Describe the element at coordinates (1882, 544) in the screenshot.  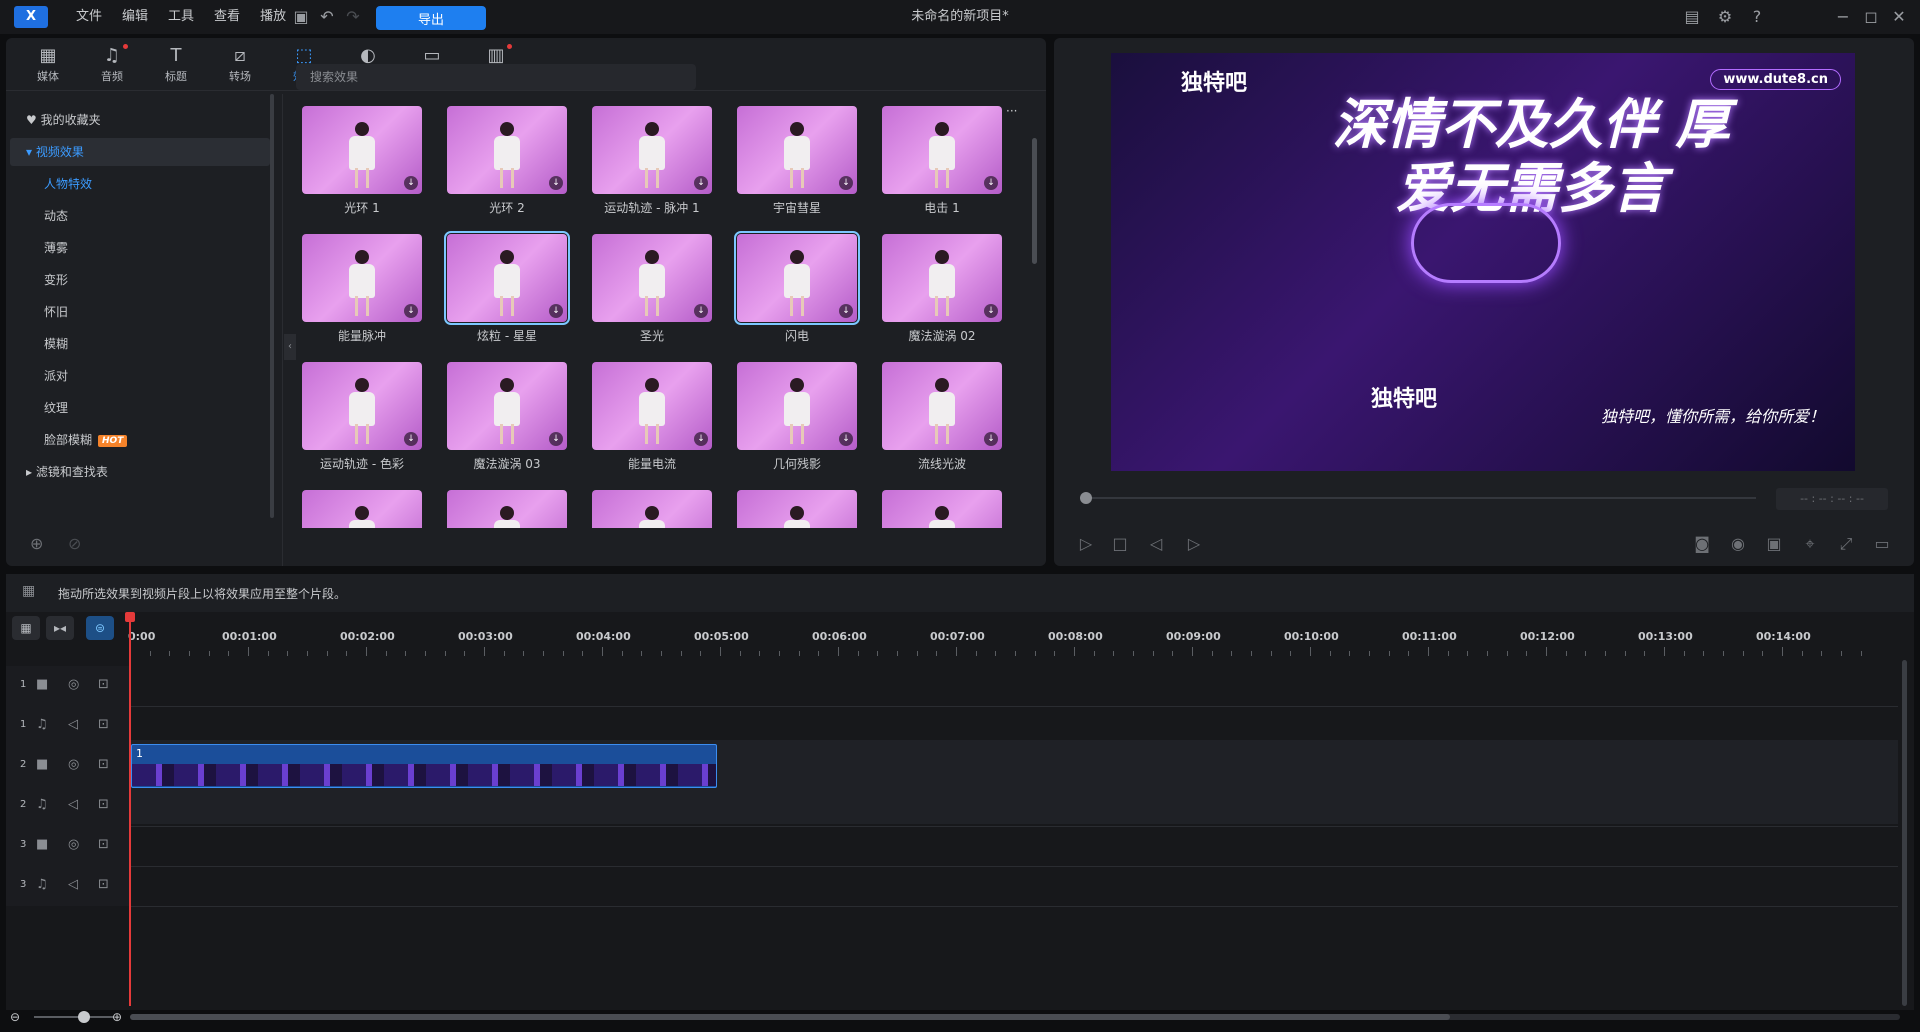
I see `aspect-ratio-icon: ▭` at that location.